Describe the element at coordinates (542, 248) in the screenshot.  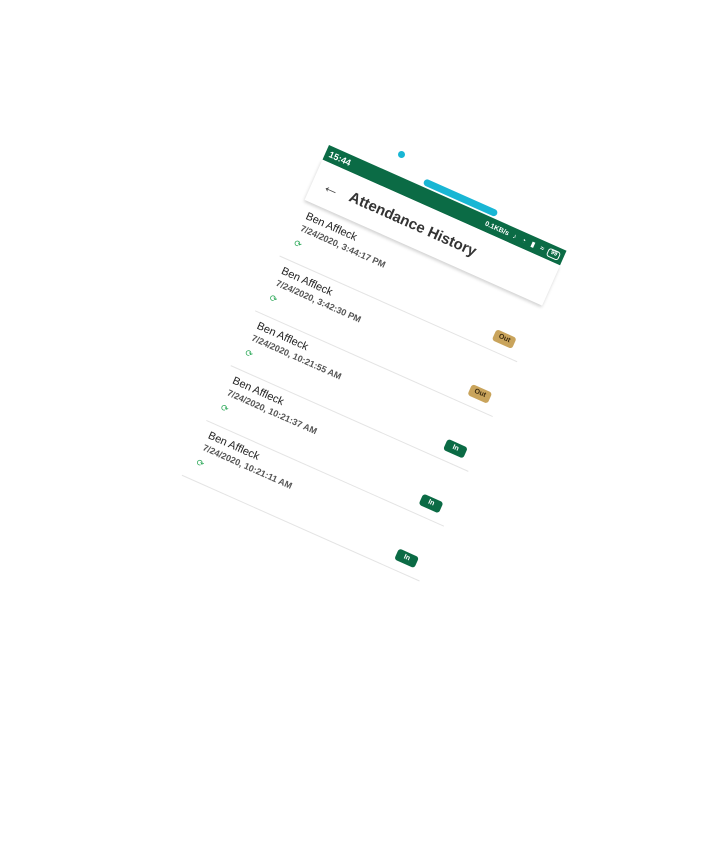
I see `wifi-icon: ≈` at that location.